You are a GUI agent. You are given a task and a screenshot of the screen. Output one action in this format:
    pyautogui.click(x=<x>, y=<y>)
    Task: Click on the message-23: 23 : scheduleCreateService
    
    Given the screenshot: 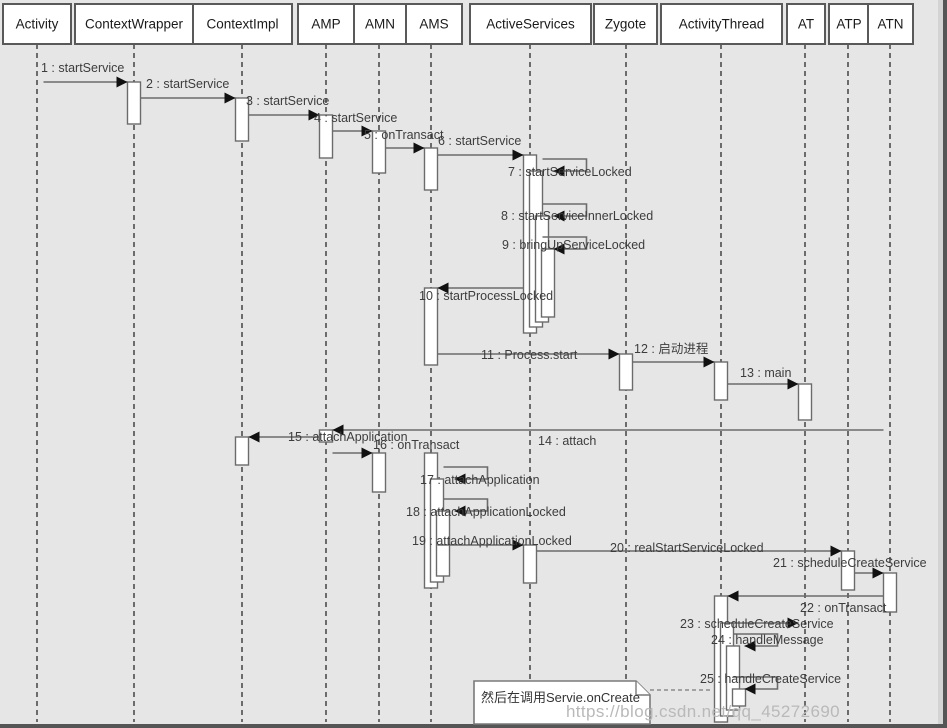 What is the action you would take?
    pyautogui.click(x=757, y=624)
    